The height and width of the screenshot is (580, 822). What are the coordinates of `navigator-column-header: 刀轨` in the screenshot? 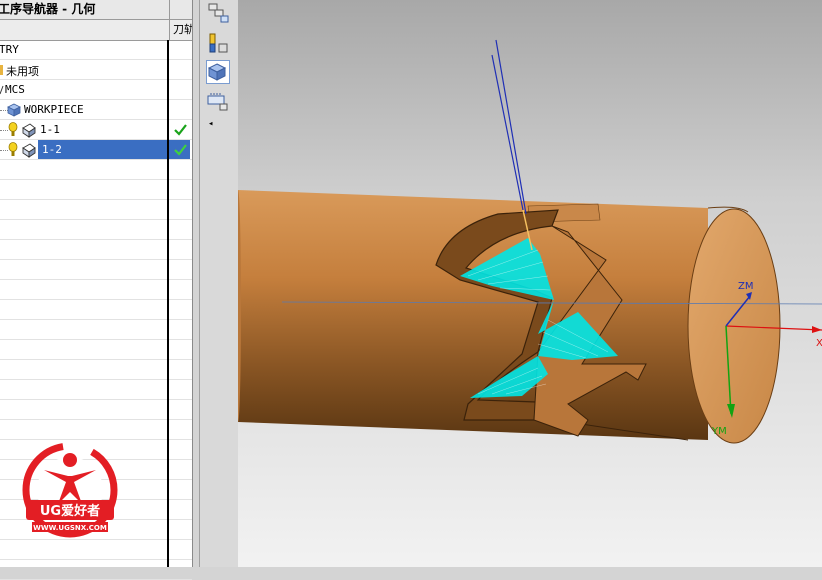 It's located at (96, 30).